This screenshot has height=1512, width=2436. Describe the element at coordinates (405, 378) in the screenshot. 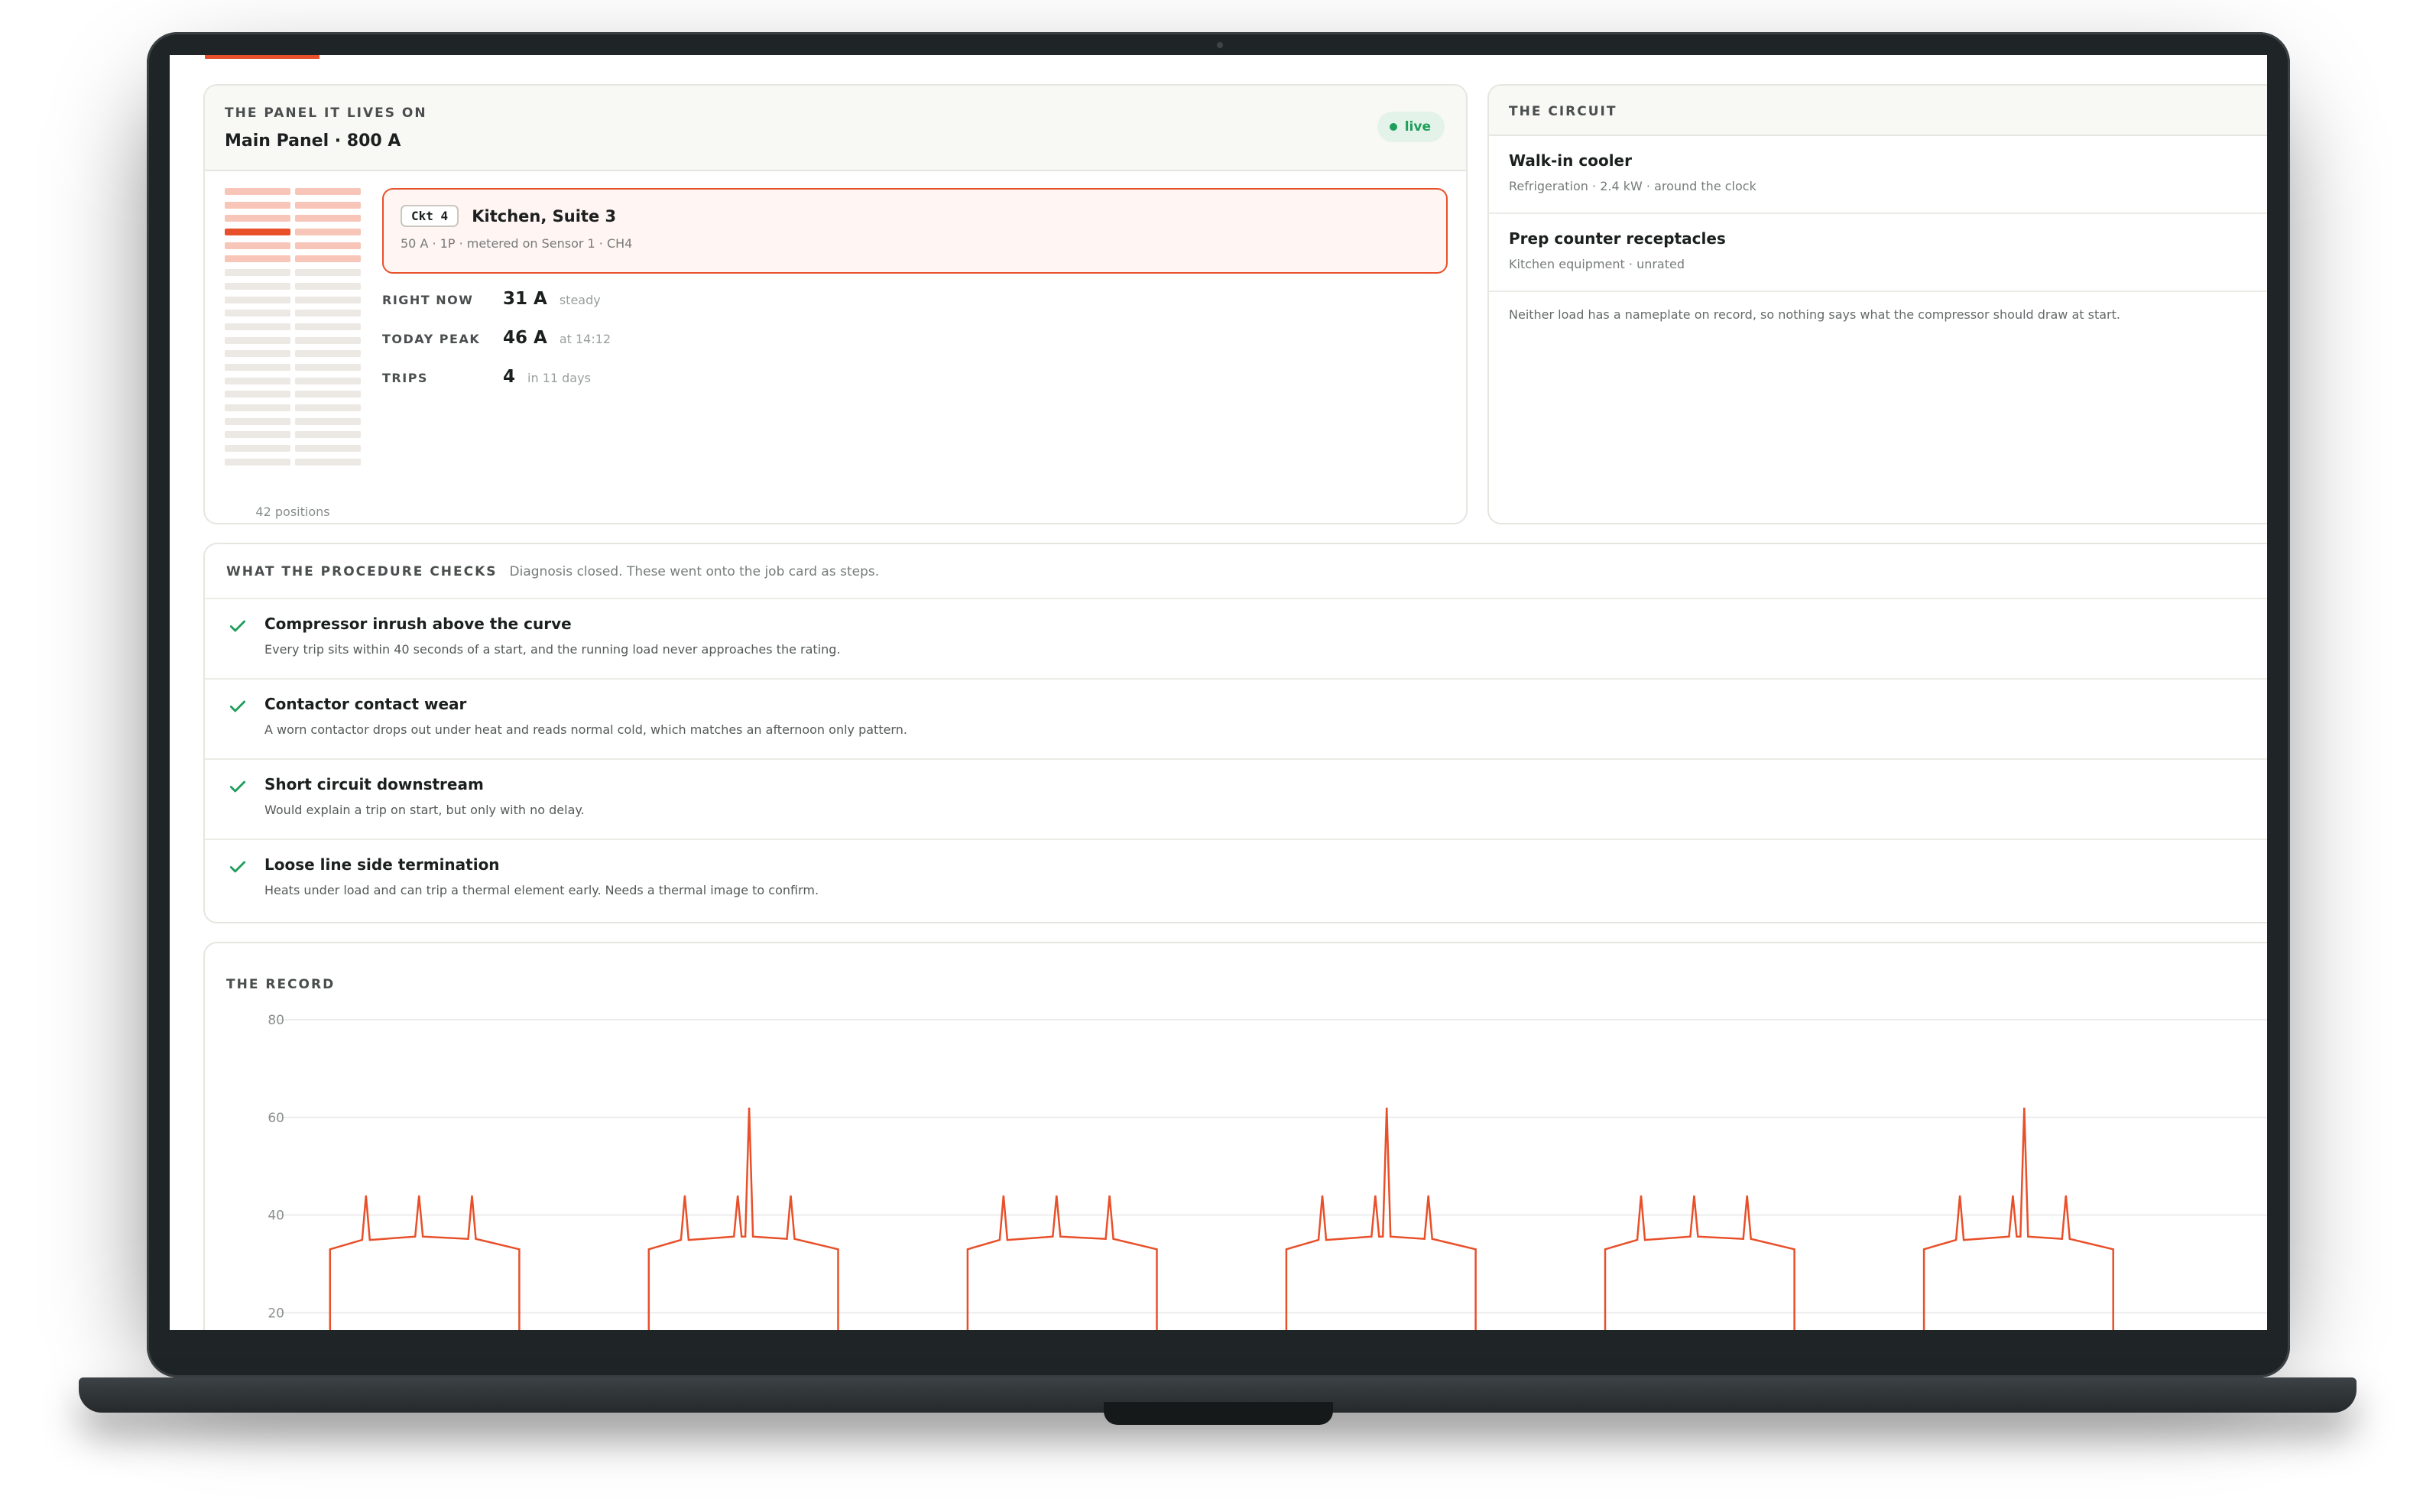

I see `metric-label: TRIPS` at that location.